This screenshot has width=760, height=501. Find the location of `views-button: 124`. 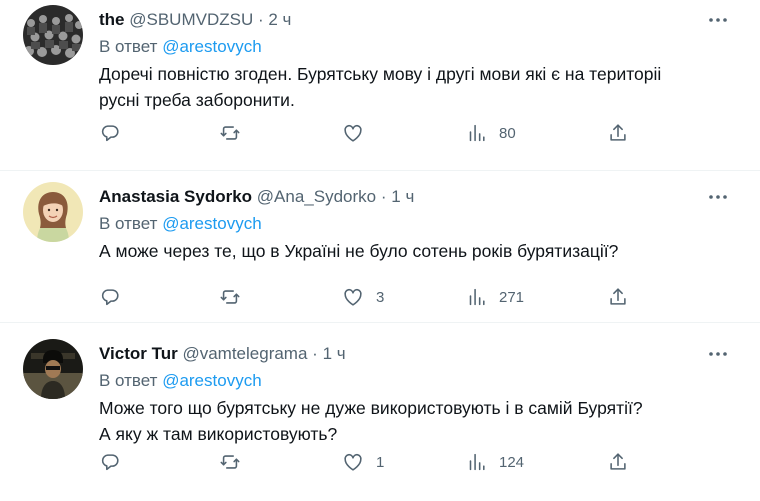

views-button: 124 is located at coordinates (494, 462).